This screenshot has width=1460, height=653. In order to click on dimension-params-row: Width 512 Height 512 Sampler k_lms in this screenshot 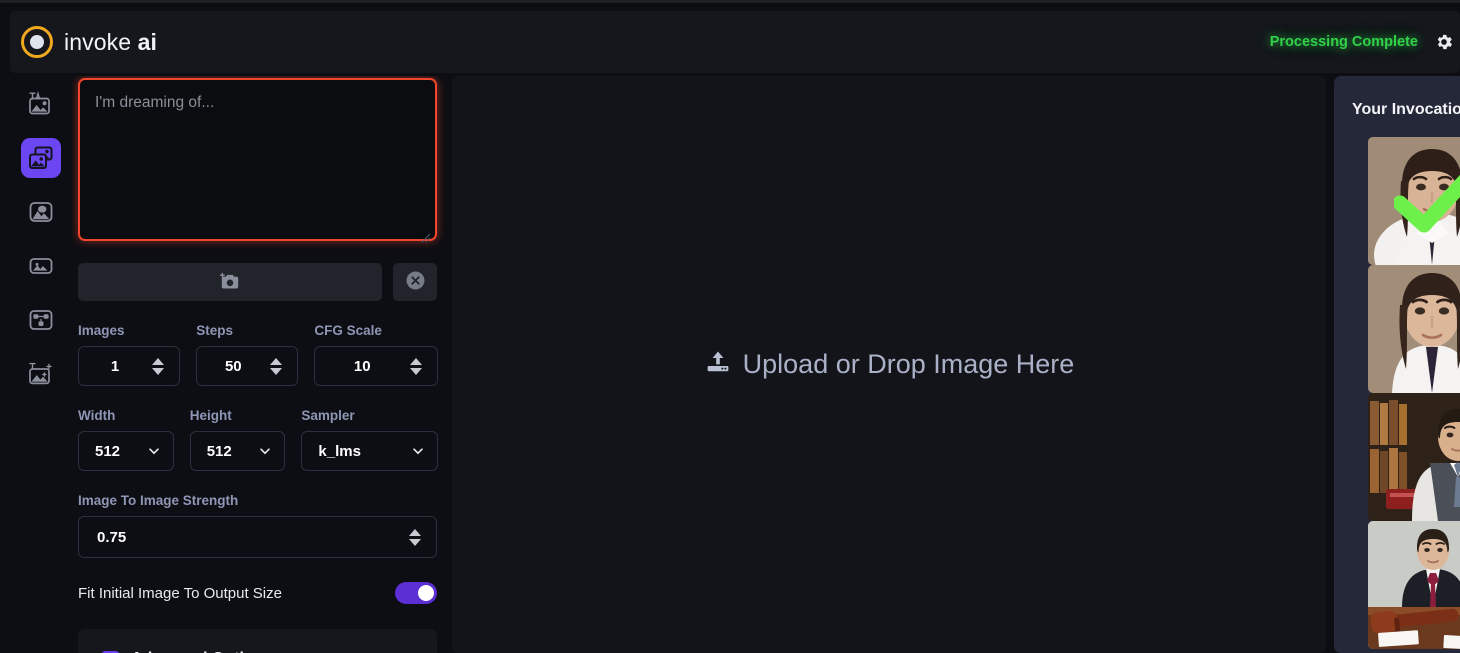, I will do `click(258, 439)`.